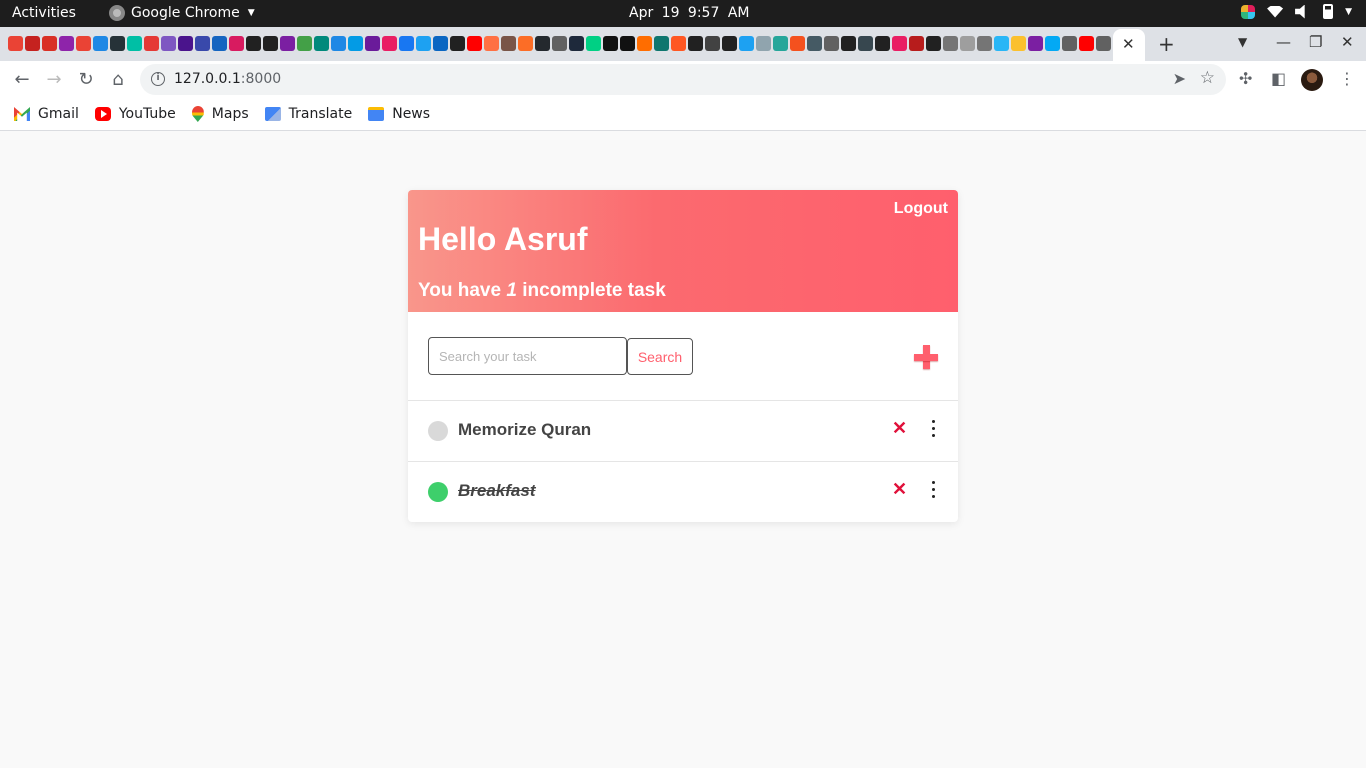 This screenshot has width=1366, height=768. I want to click on bookmark-translate: Translate, so click(308, 114).